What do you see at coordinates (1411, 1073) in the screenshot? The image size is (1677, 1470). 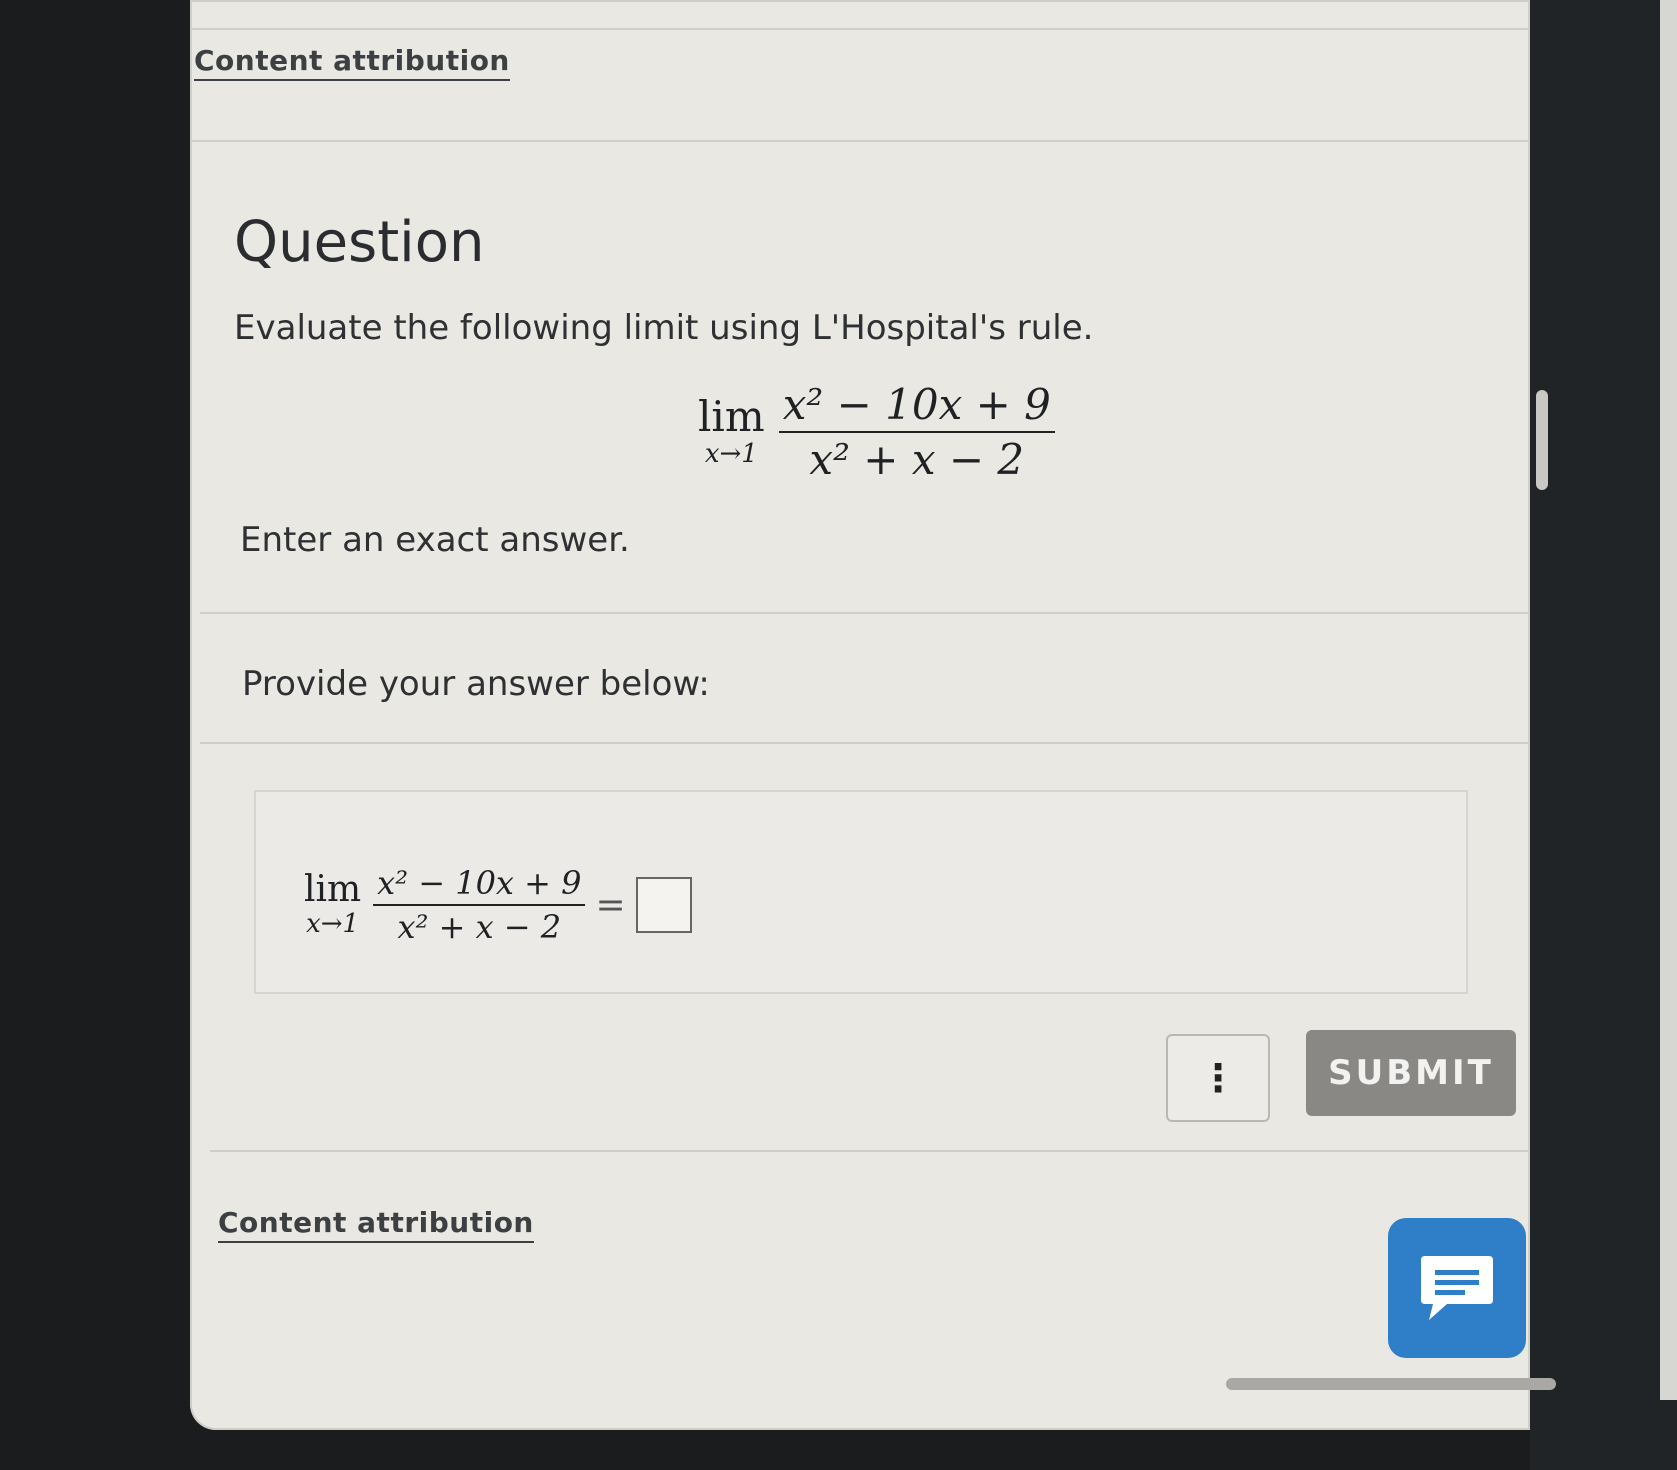 I see `submit-button: SUBMIT` at bounding box center [1411, 1073].